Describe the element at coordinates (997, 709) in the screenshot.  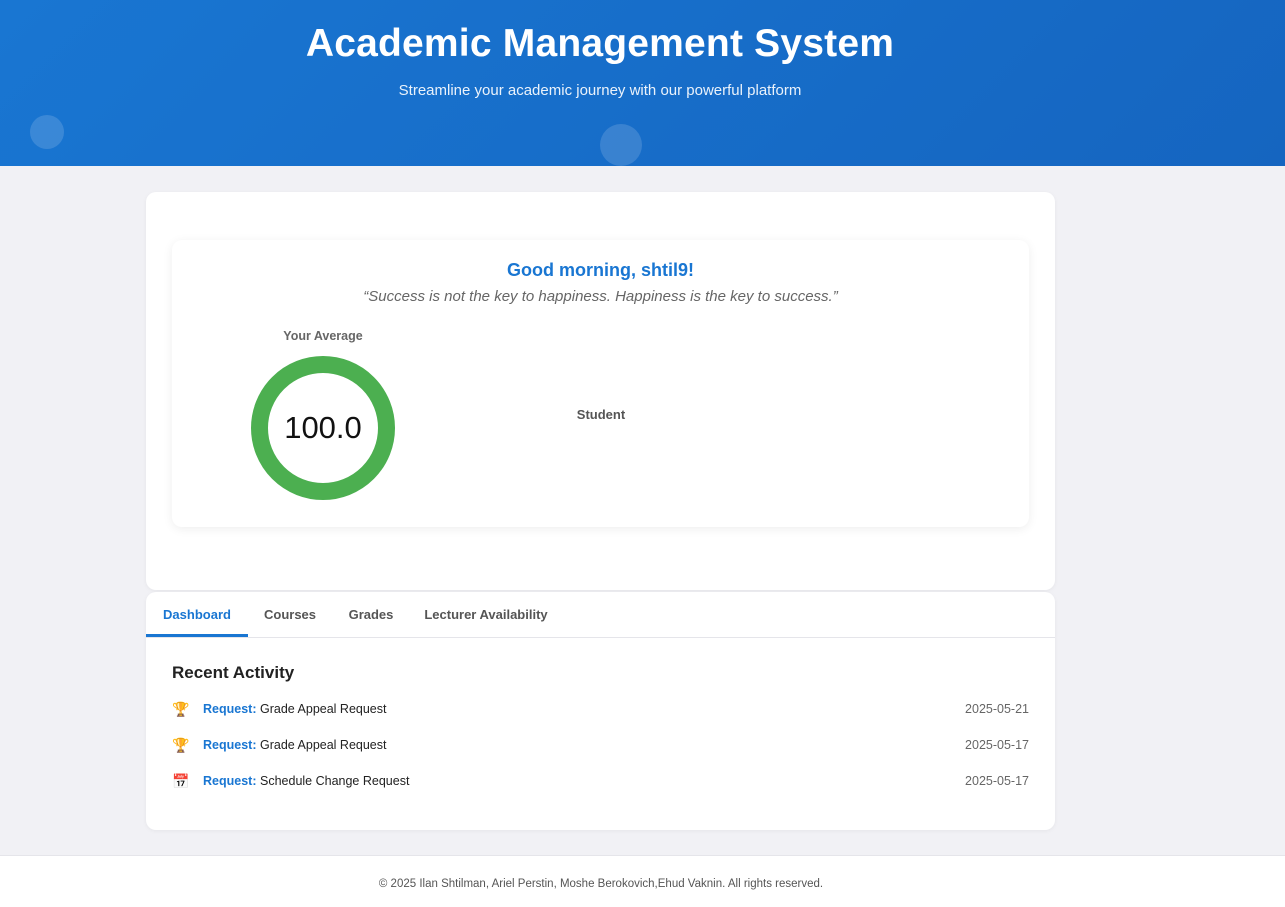
I see `activity-date: 2025-05-21` at that location.